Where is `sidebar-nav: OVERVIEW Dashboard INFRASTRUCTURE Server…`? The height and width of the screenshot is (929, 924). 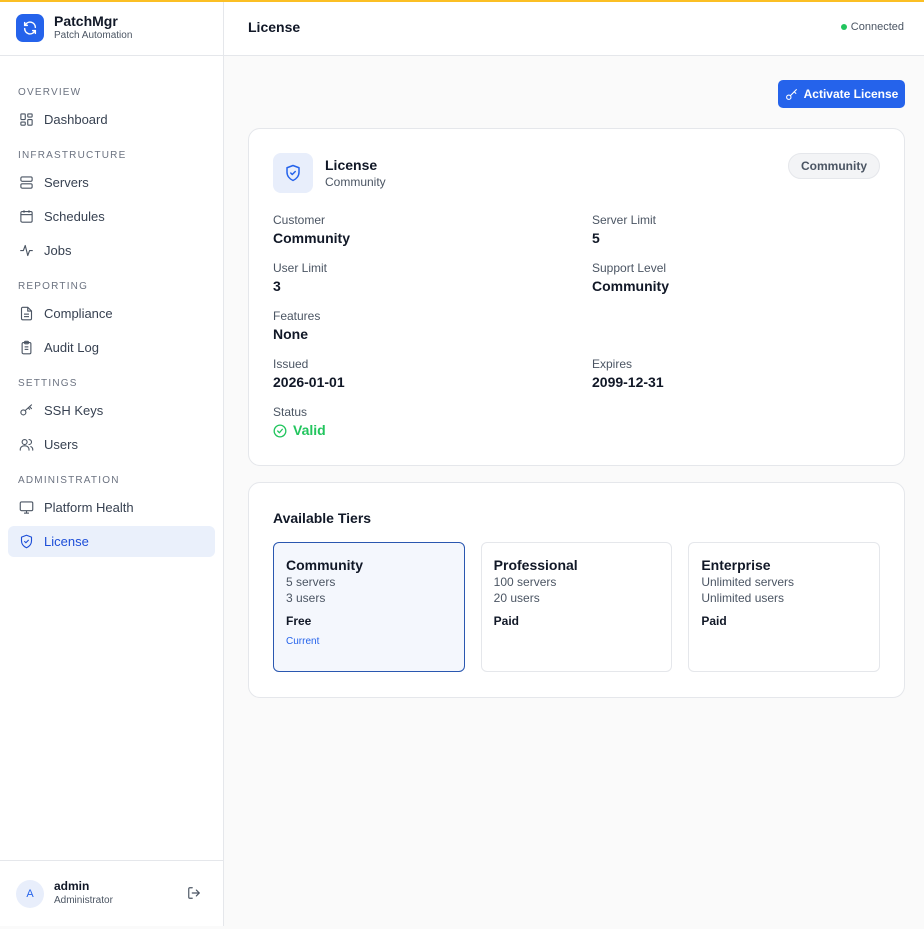
sidebar-nav: OVERVIEW Dashboard INFRASTRUCTURE Server… is located at coordinates (111, 306).